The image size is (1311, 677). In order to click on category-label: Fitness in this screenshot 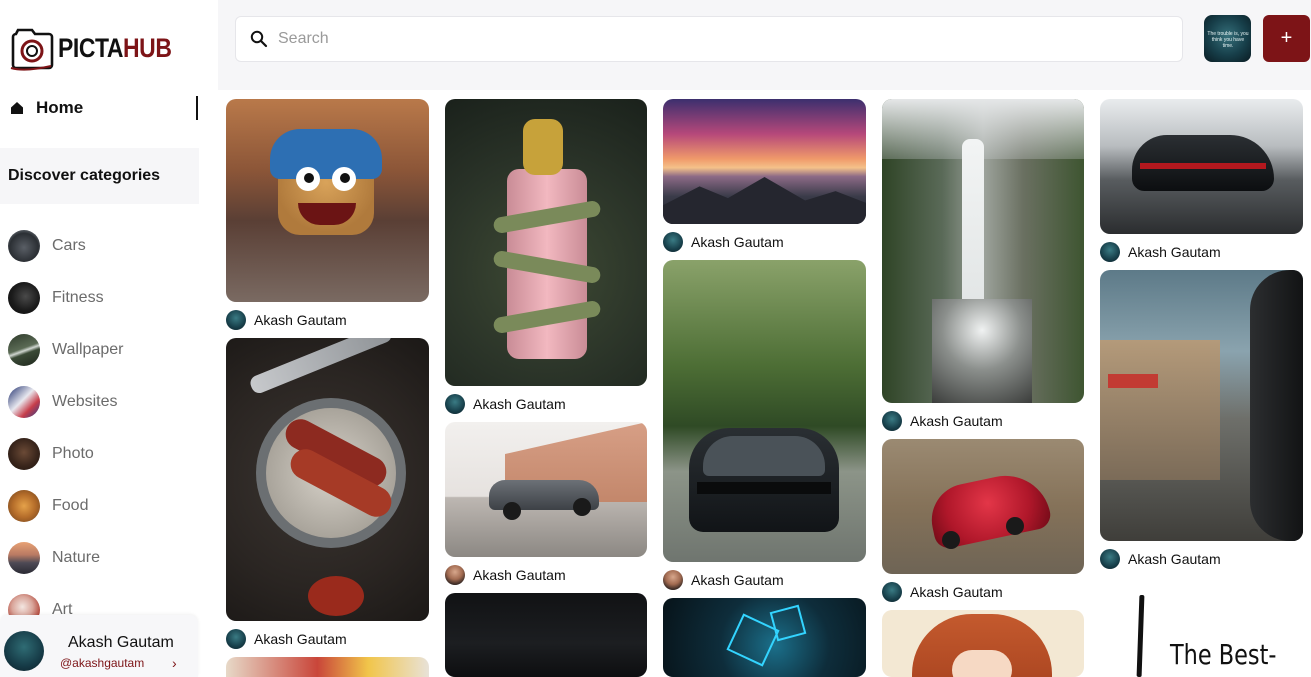, I will do `click(78, 297)`.